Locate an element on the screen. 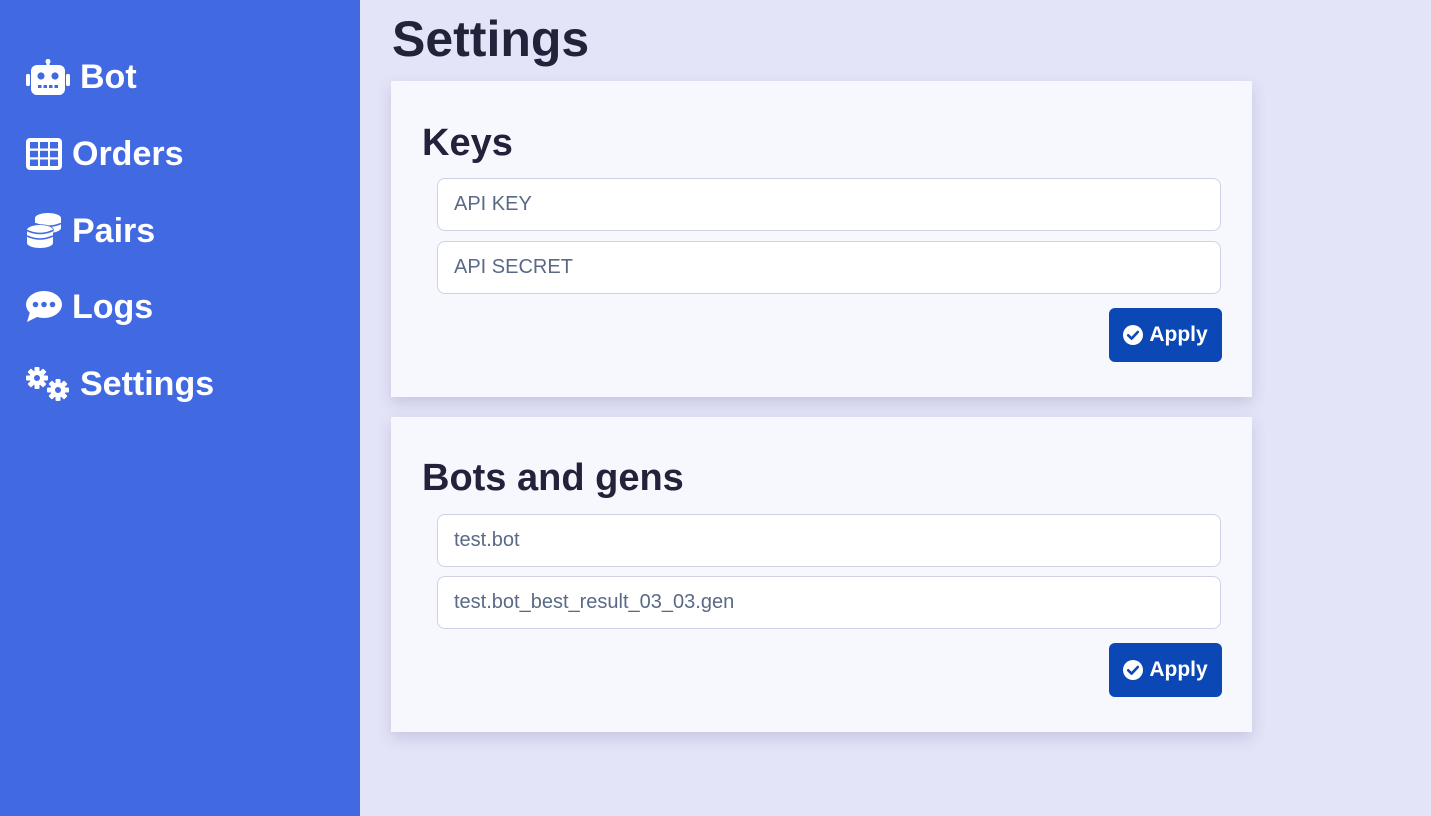 The image size is (1431, 816). bots-apply-button: Apply is located at coordinates (1165, 670).